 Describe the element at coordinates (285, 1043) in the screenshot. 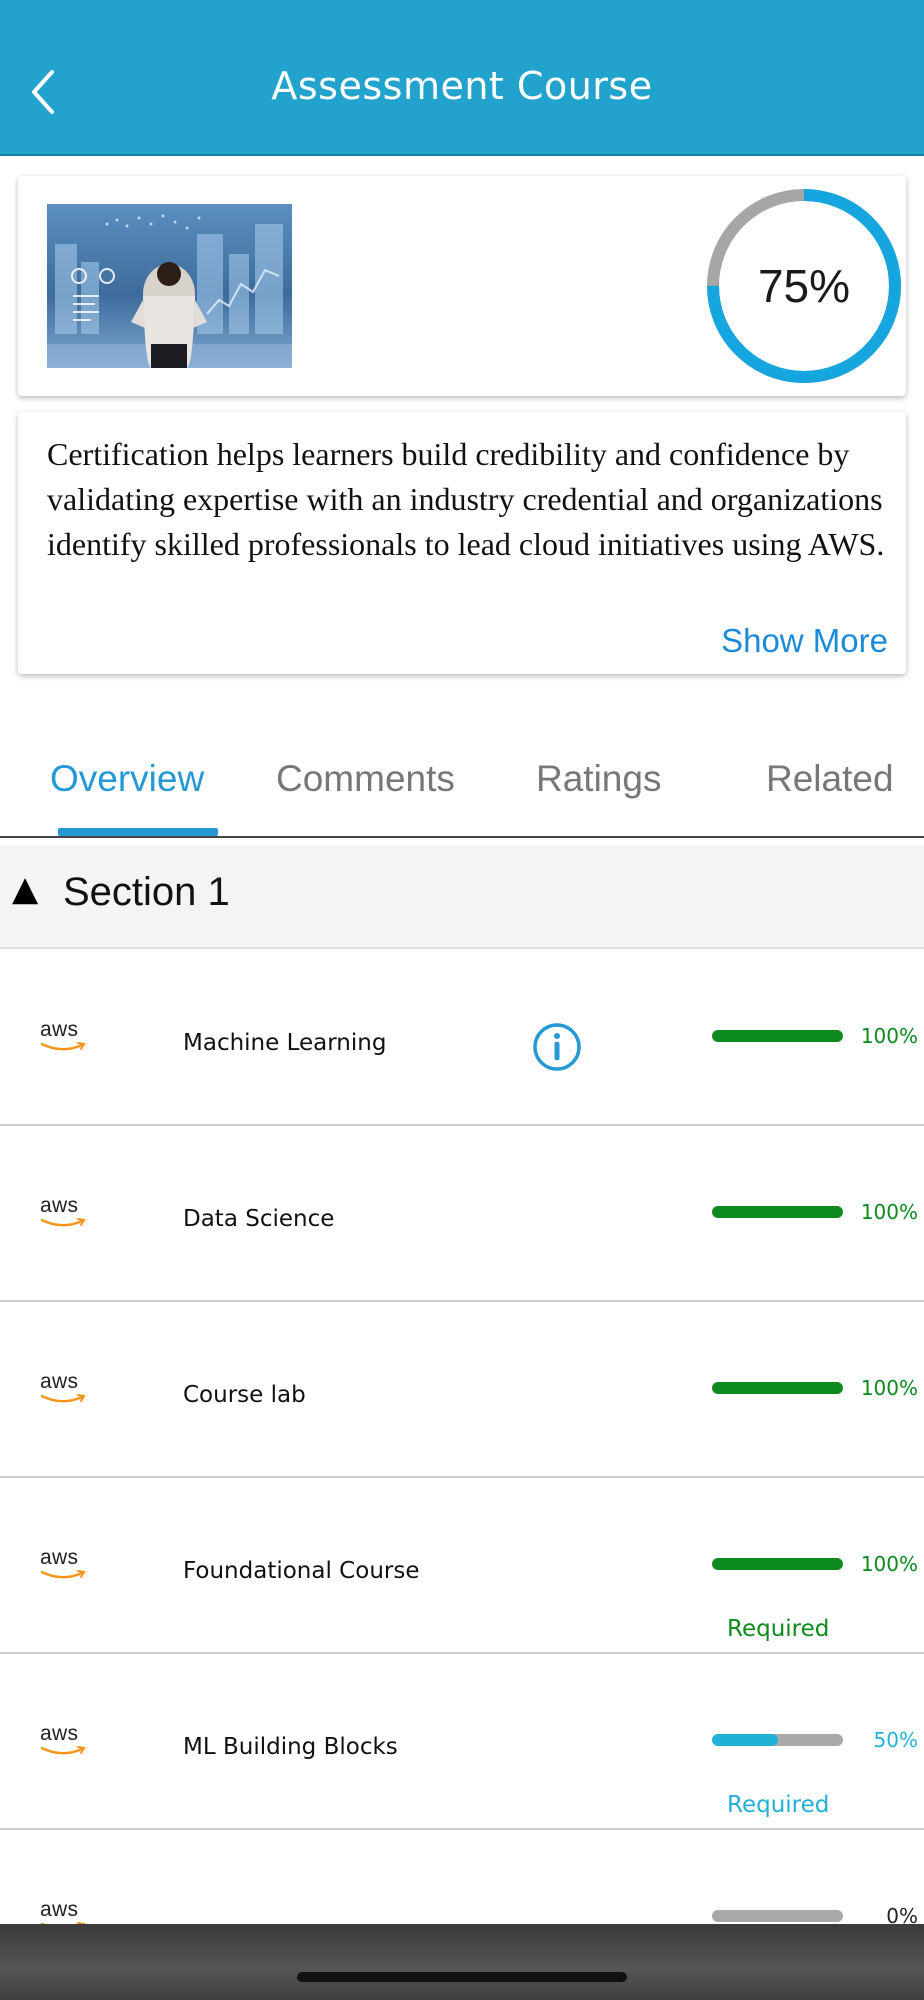

I see `item-title: Machine Learning` at that location.